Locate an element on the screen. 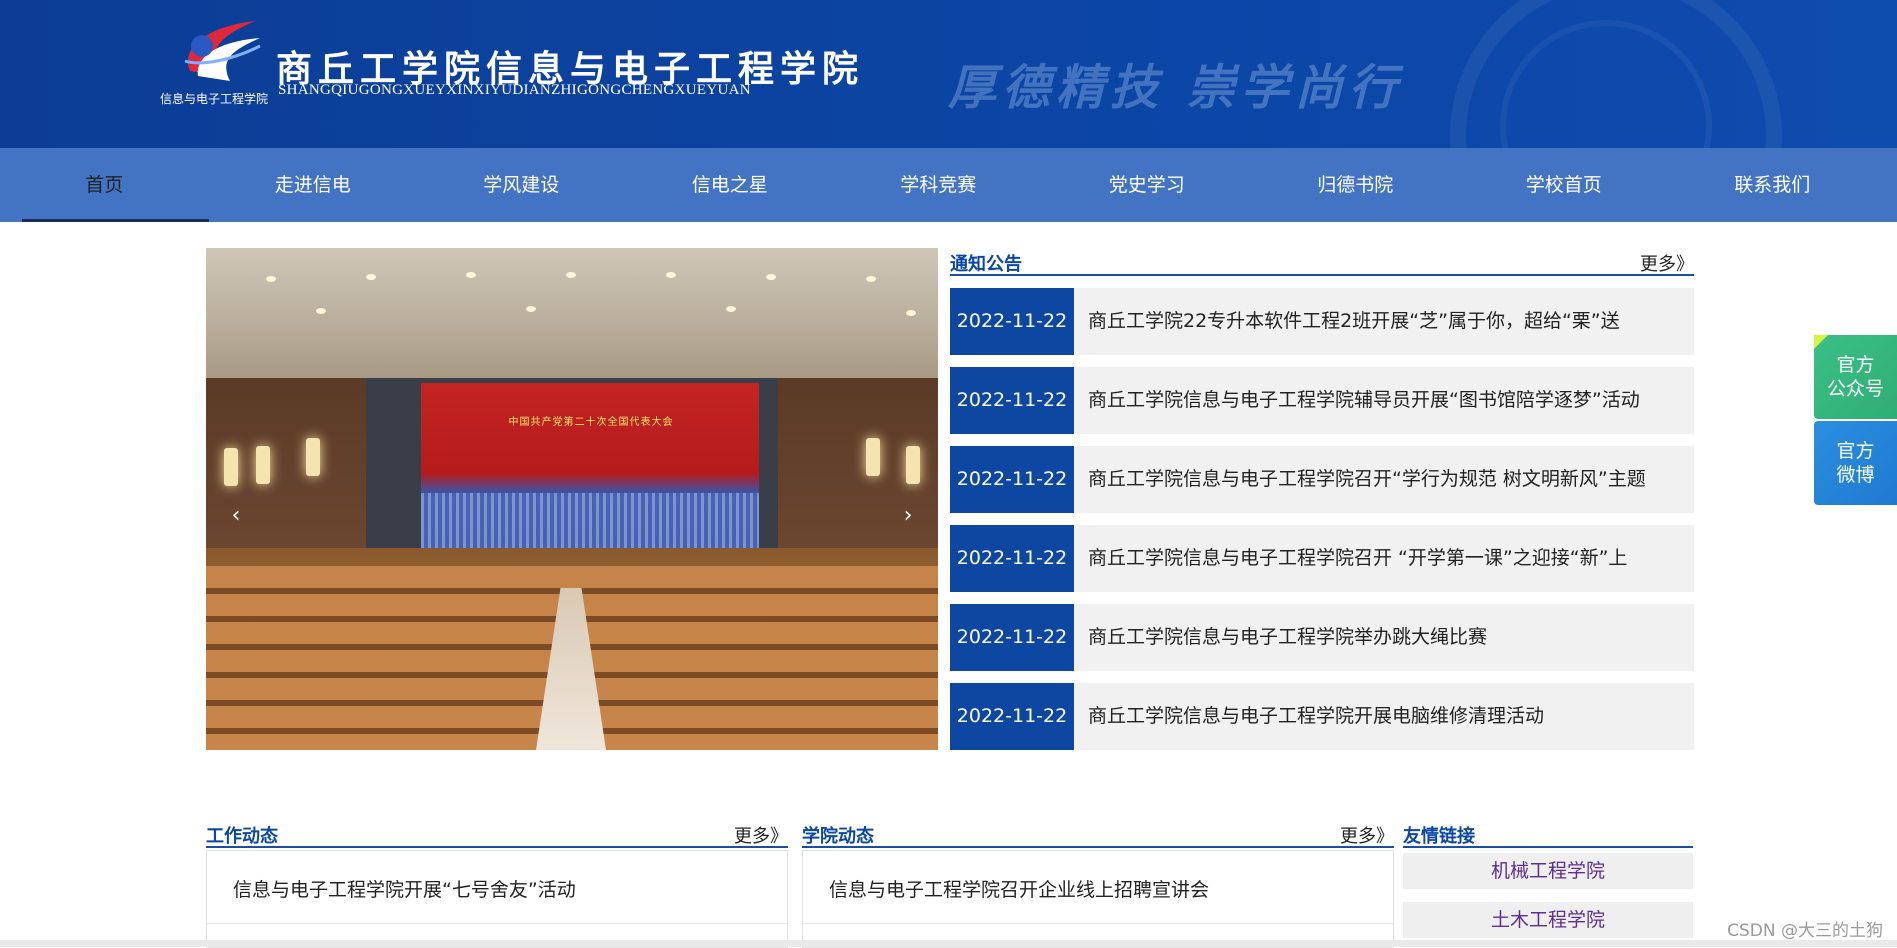 The height and width of the screenshot is (948, 1897). notice-item-title: 商丘工学院信息与电子工程学院辅导员开展“图书馆陪学逐梦”活动 is located at coordinates (1388, 400).